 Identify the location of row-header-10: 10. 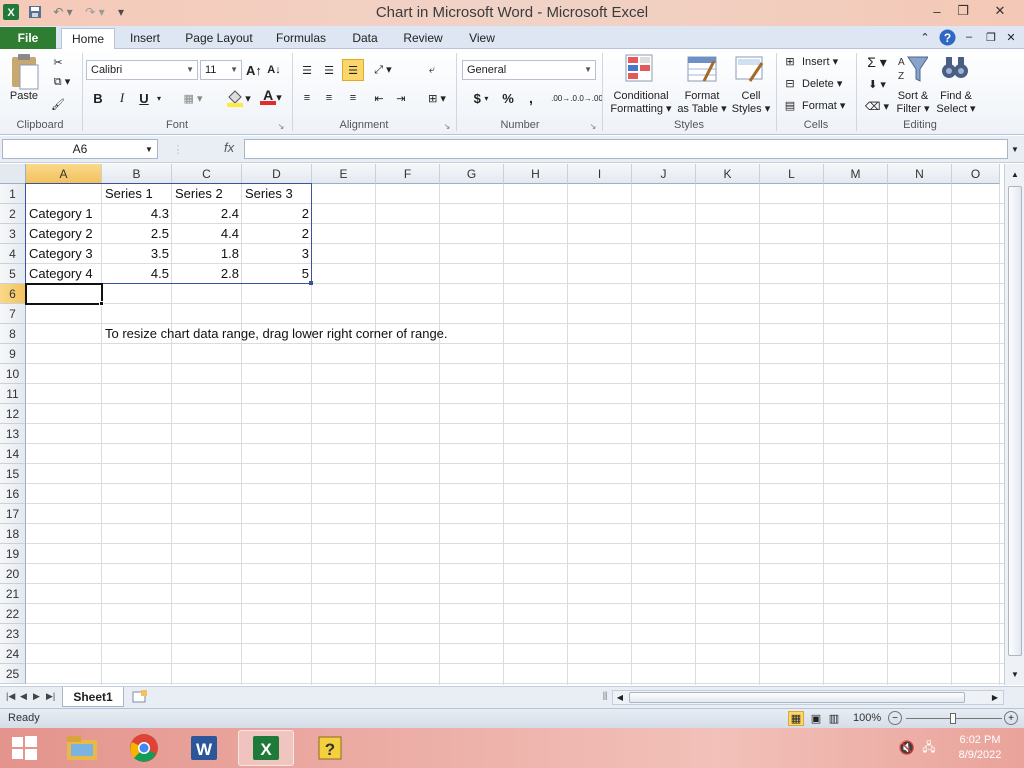
(13, 374).